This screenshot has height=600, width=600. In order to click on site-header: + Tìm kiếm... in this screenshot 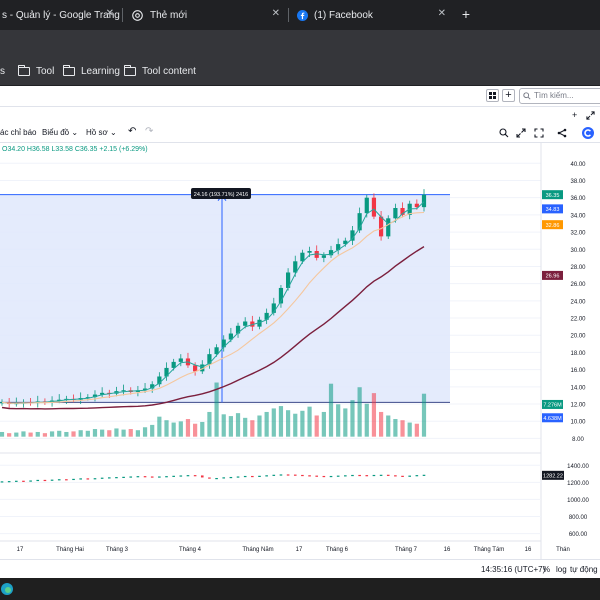, I will do `click(300, 96)`.